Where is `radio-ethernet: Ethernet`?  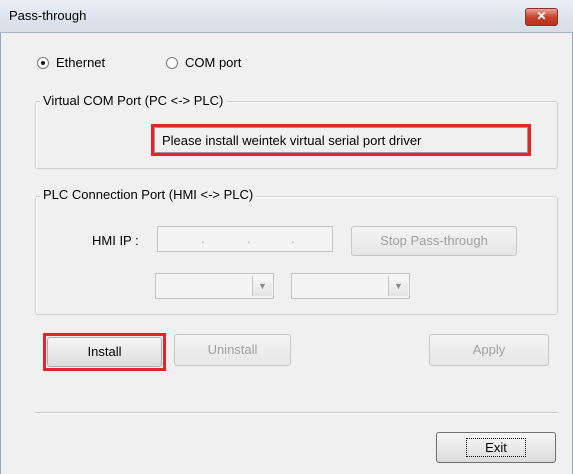 radio-ethernet: Ethernet is located at coordinates (71, 62).